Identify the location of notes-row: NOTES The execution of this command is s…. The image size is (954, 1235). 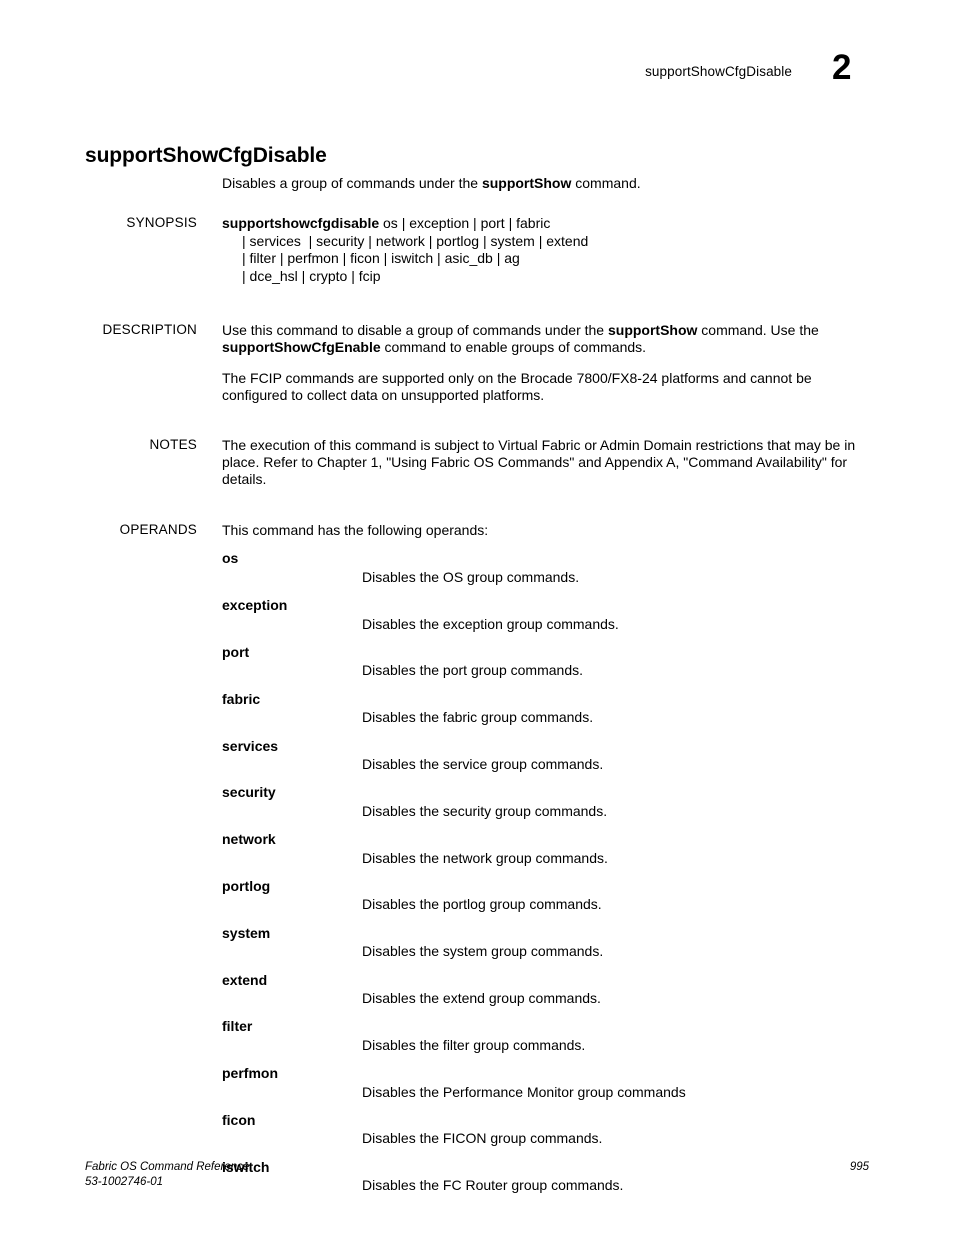
(477, 463).